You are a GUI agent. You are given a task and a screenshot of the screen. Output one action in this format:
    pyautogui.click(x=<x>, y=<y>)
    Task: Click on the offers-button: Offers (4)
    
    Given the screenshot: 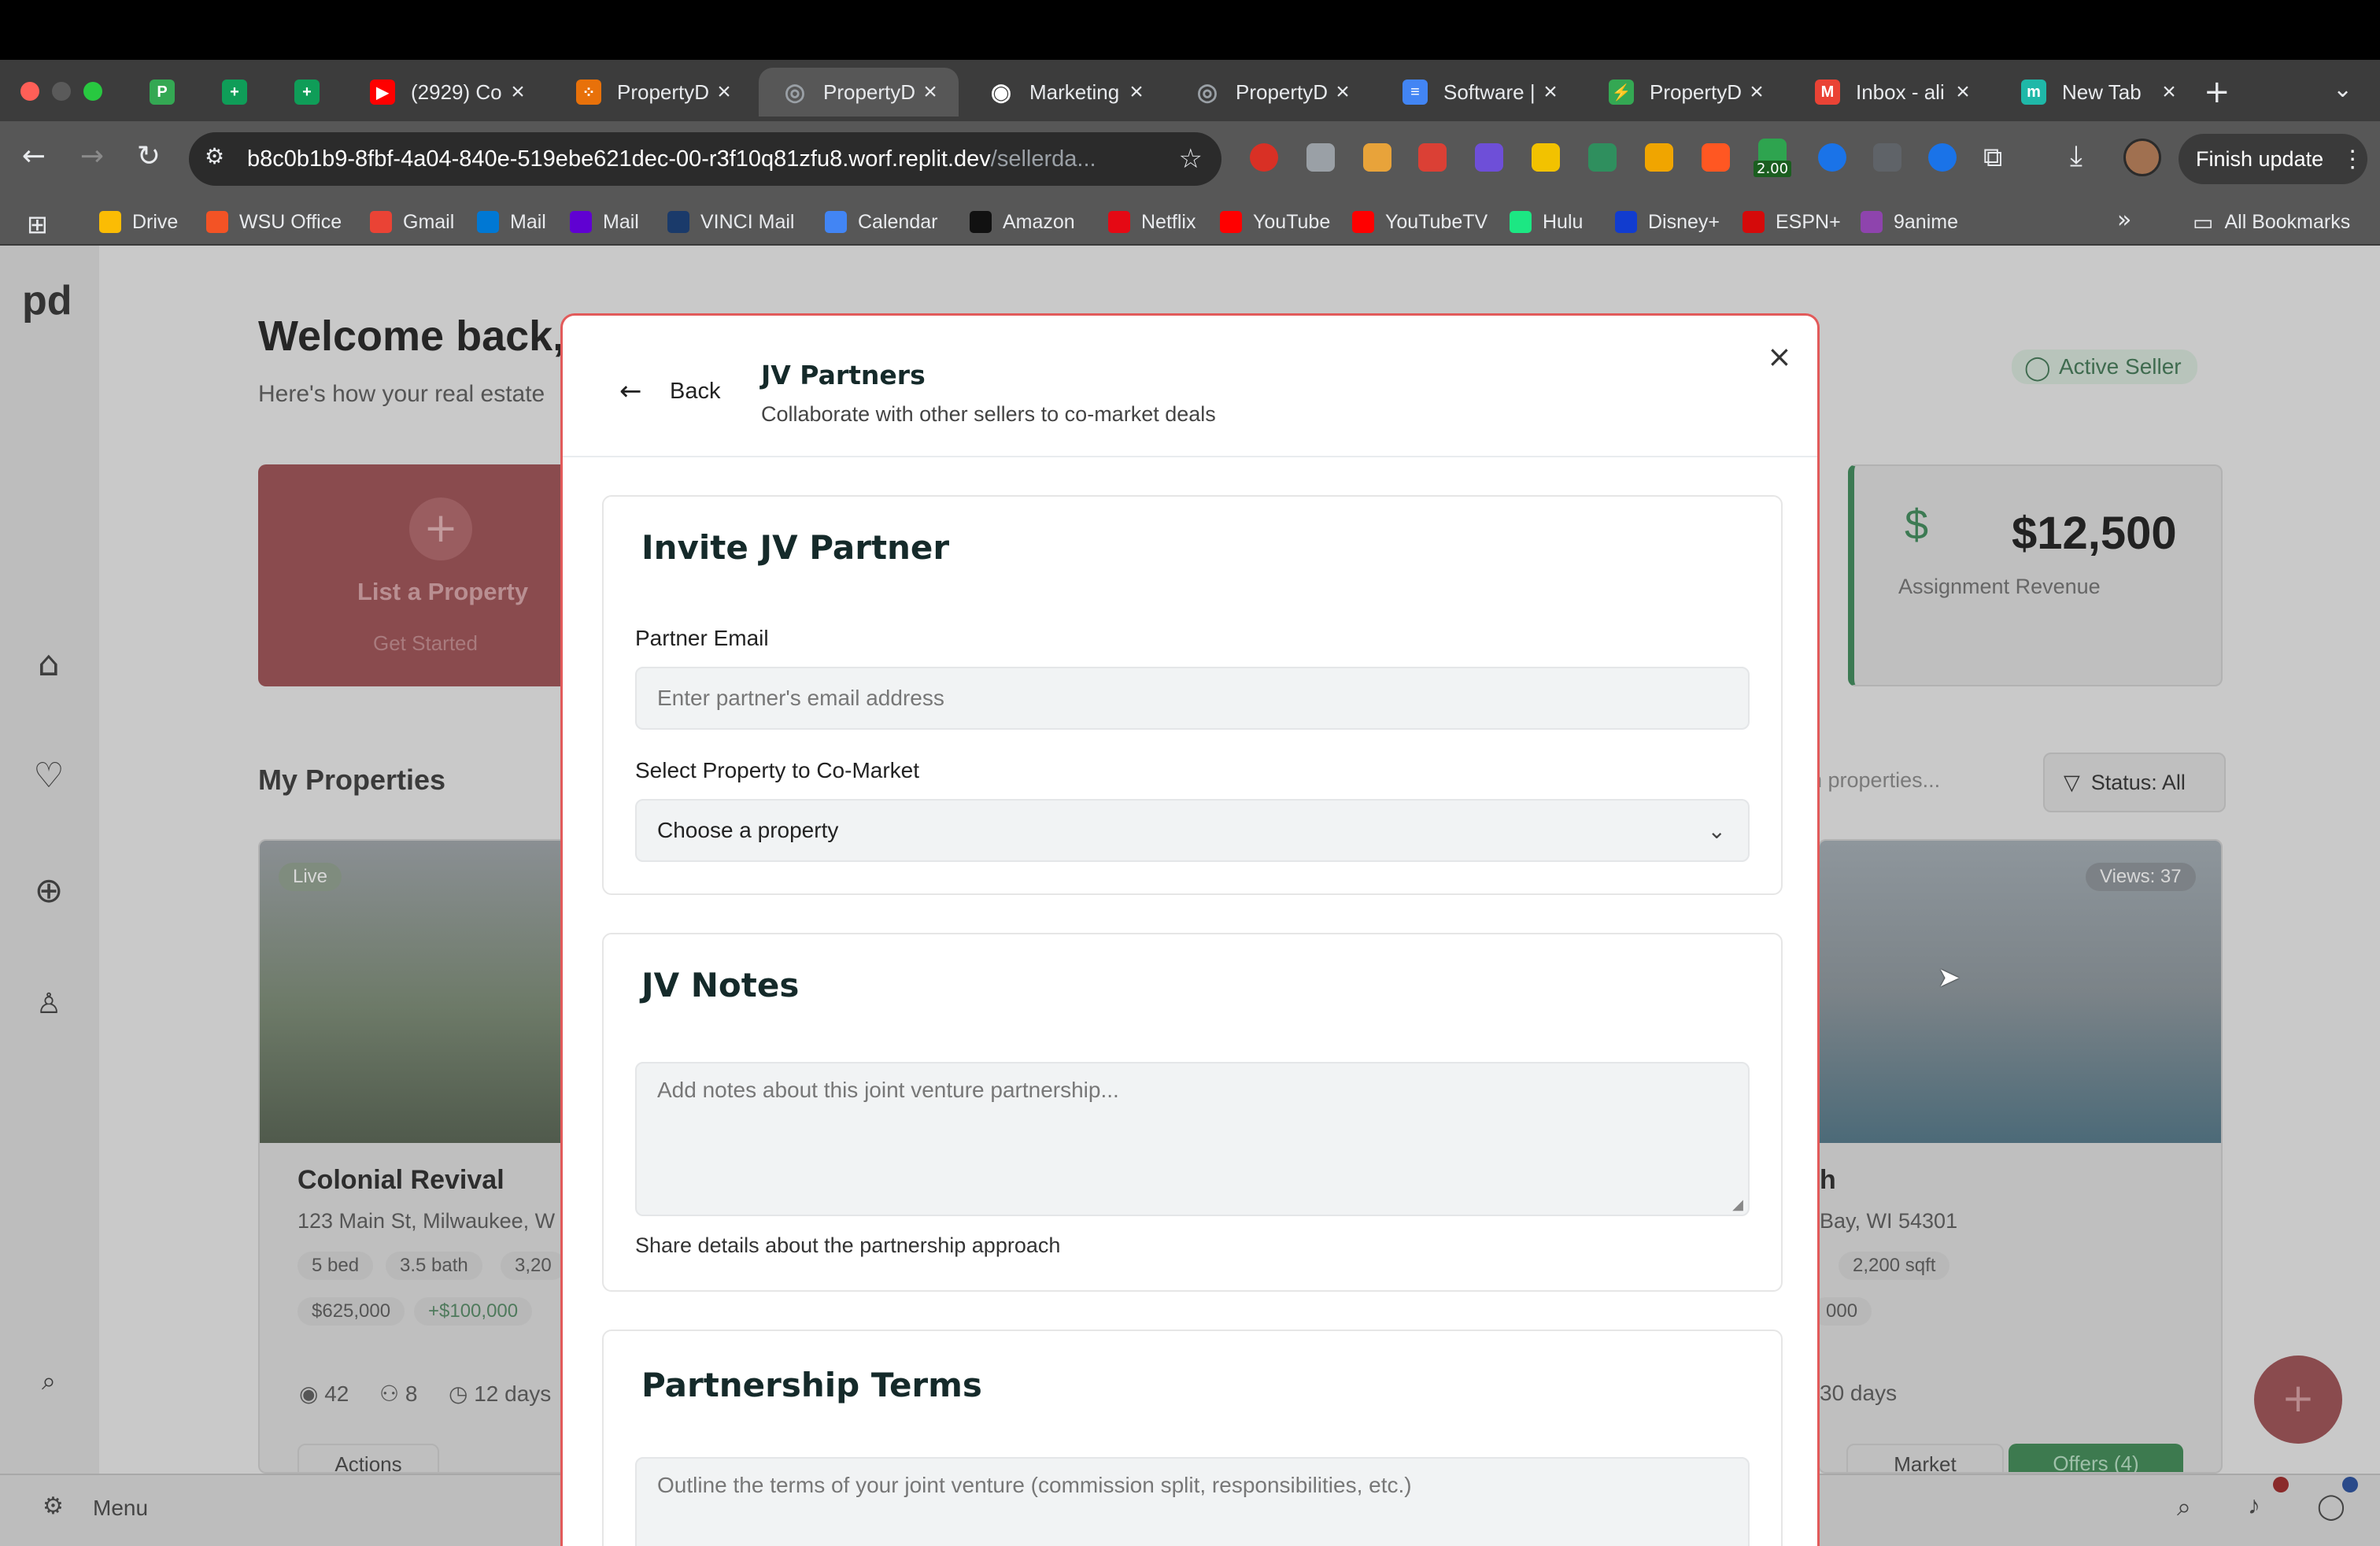 What is the action you would take?
    pyautogui.click(x=2096, y=1458)
    